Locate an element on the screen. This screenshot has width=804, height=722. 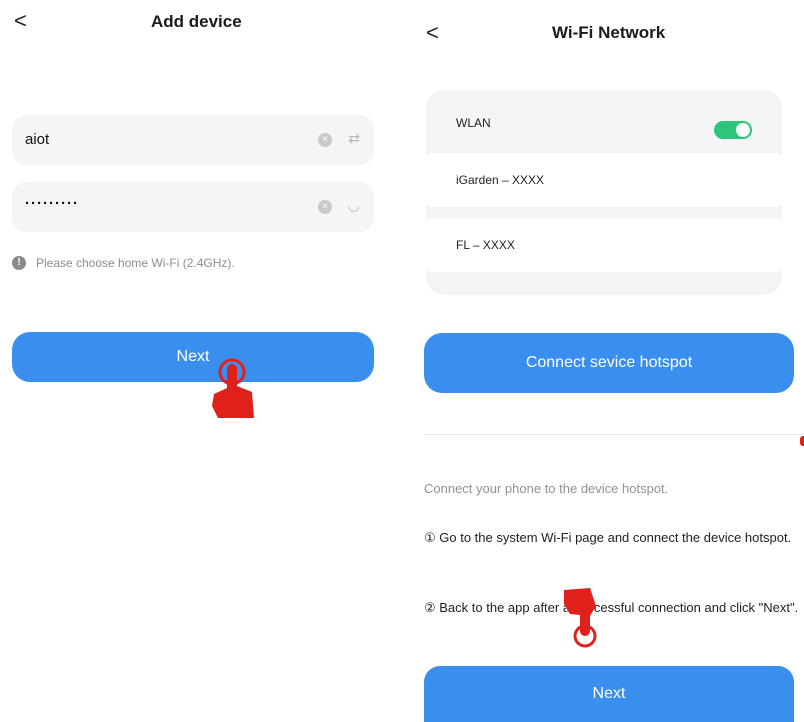
page-title: Wi-Fi Network is located at coordinates (609, 32).